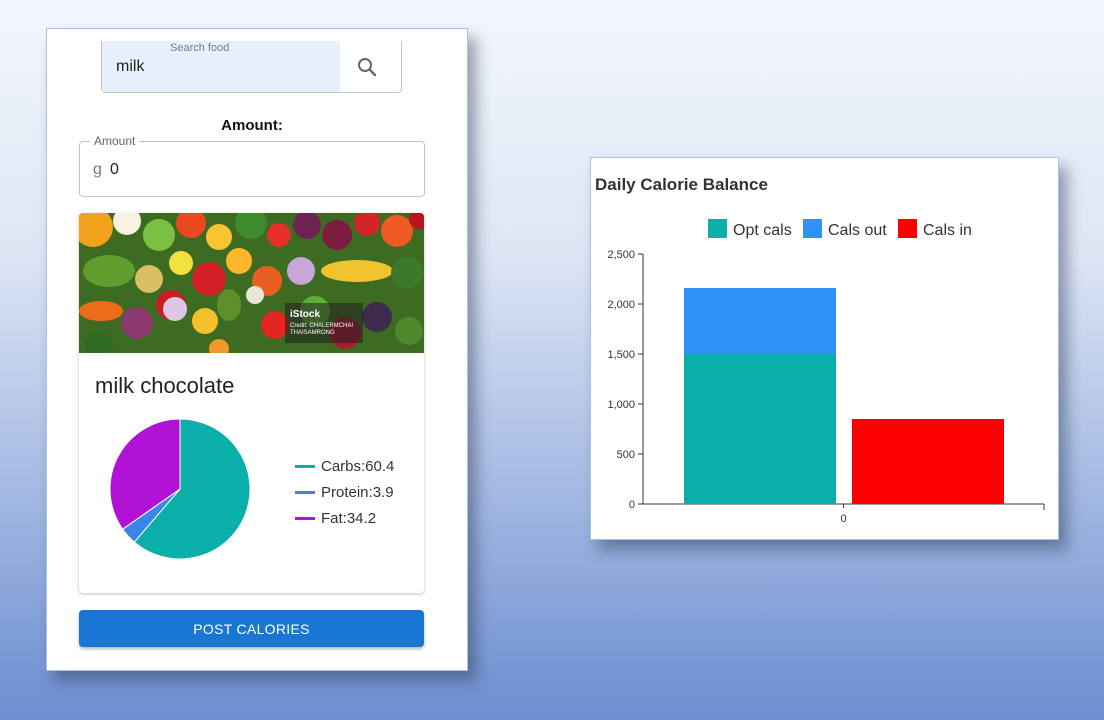 The image size is (1104, 720). Describe the element at coordinates (251, 628) in the screenshot. I see `post-calories-button: POST CALORIES` at that location.